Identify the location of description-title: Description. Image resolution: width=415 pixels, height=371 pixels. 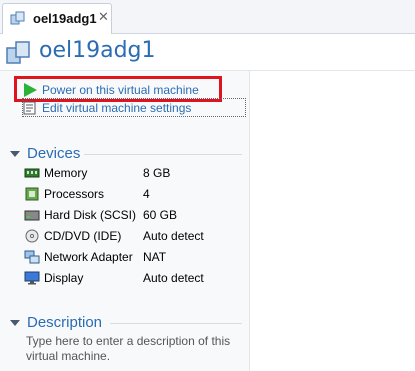
(65, 322).